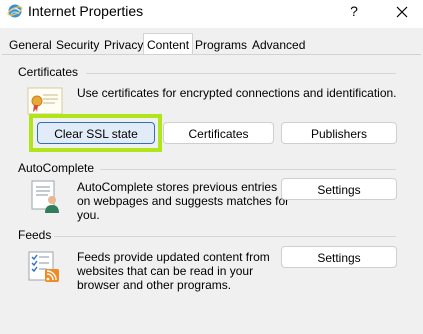 This screenshot has width=423, height=334. I want to click on publishers-button: Publishers, so click(339, 133).